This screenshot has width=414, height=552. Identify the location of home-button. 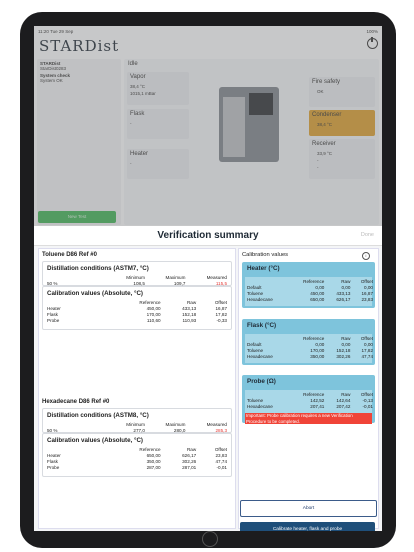
(210, 539).